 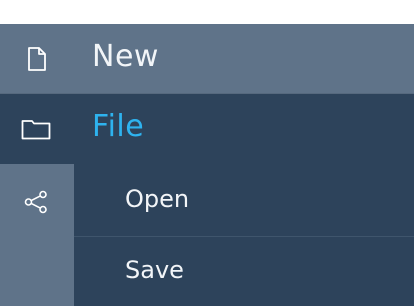 What do you see at coordinates (125, 56) in the screenshot?
I see `menu-item-label: New` at bounding box center [125, 56].